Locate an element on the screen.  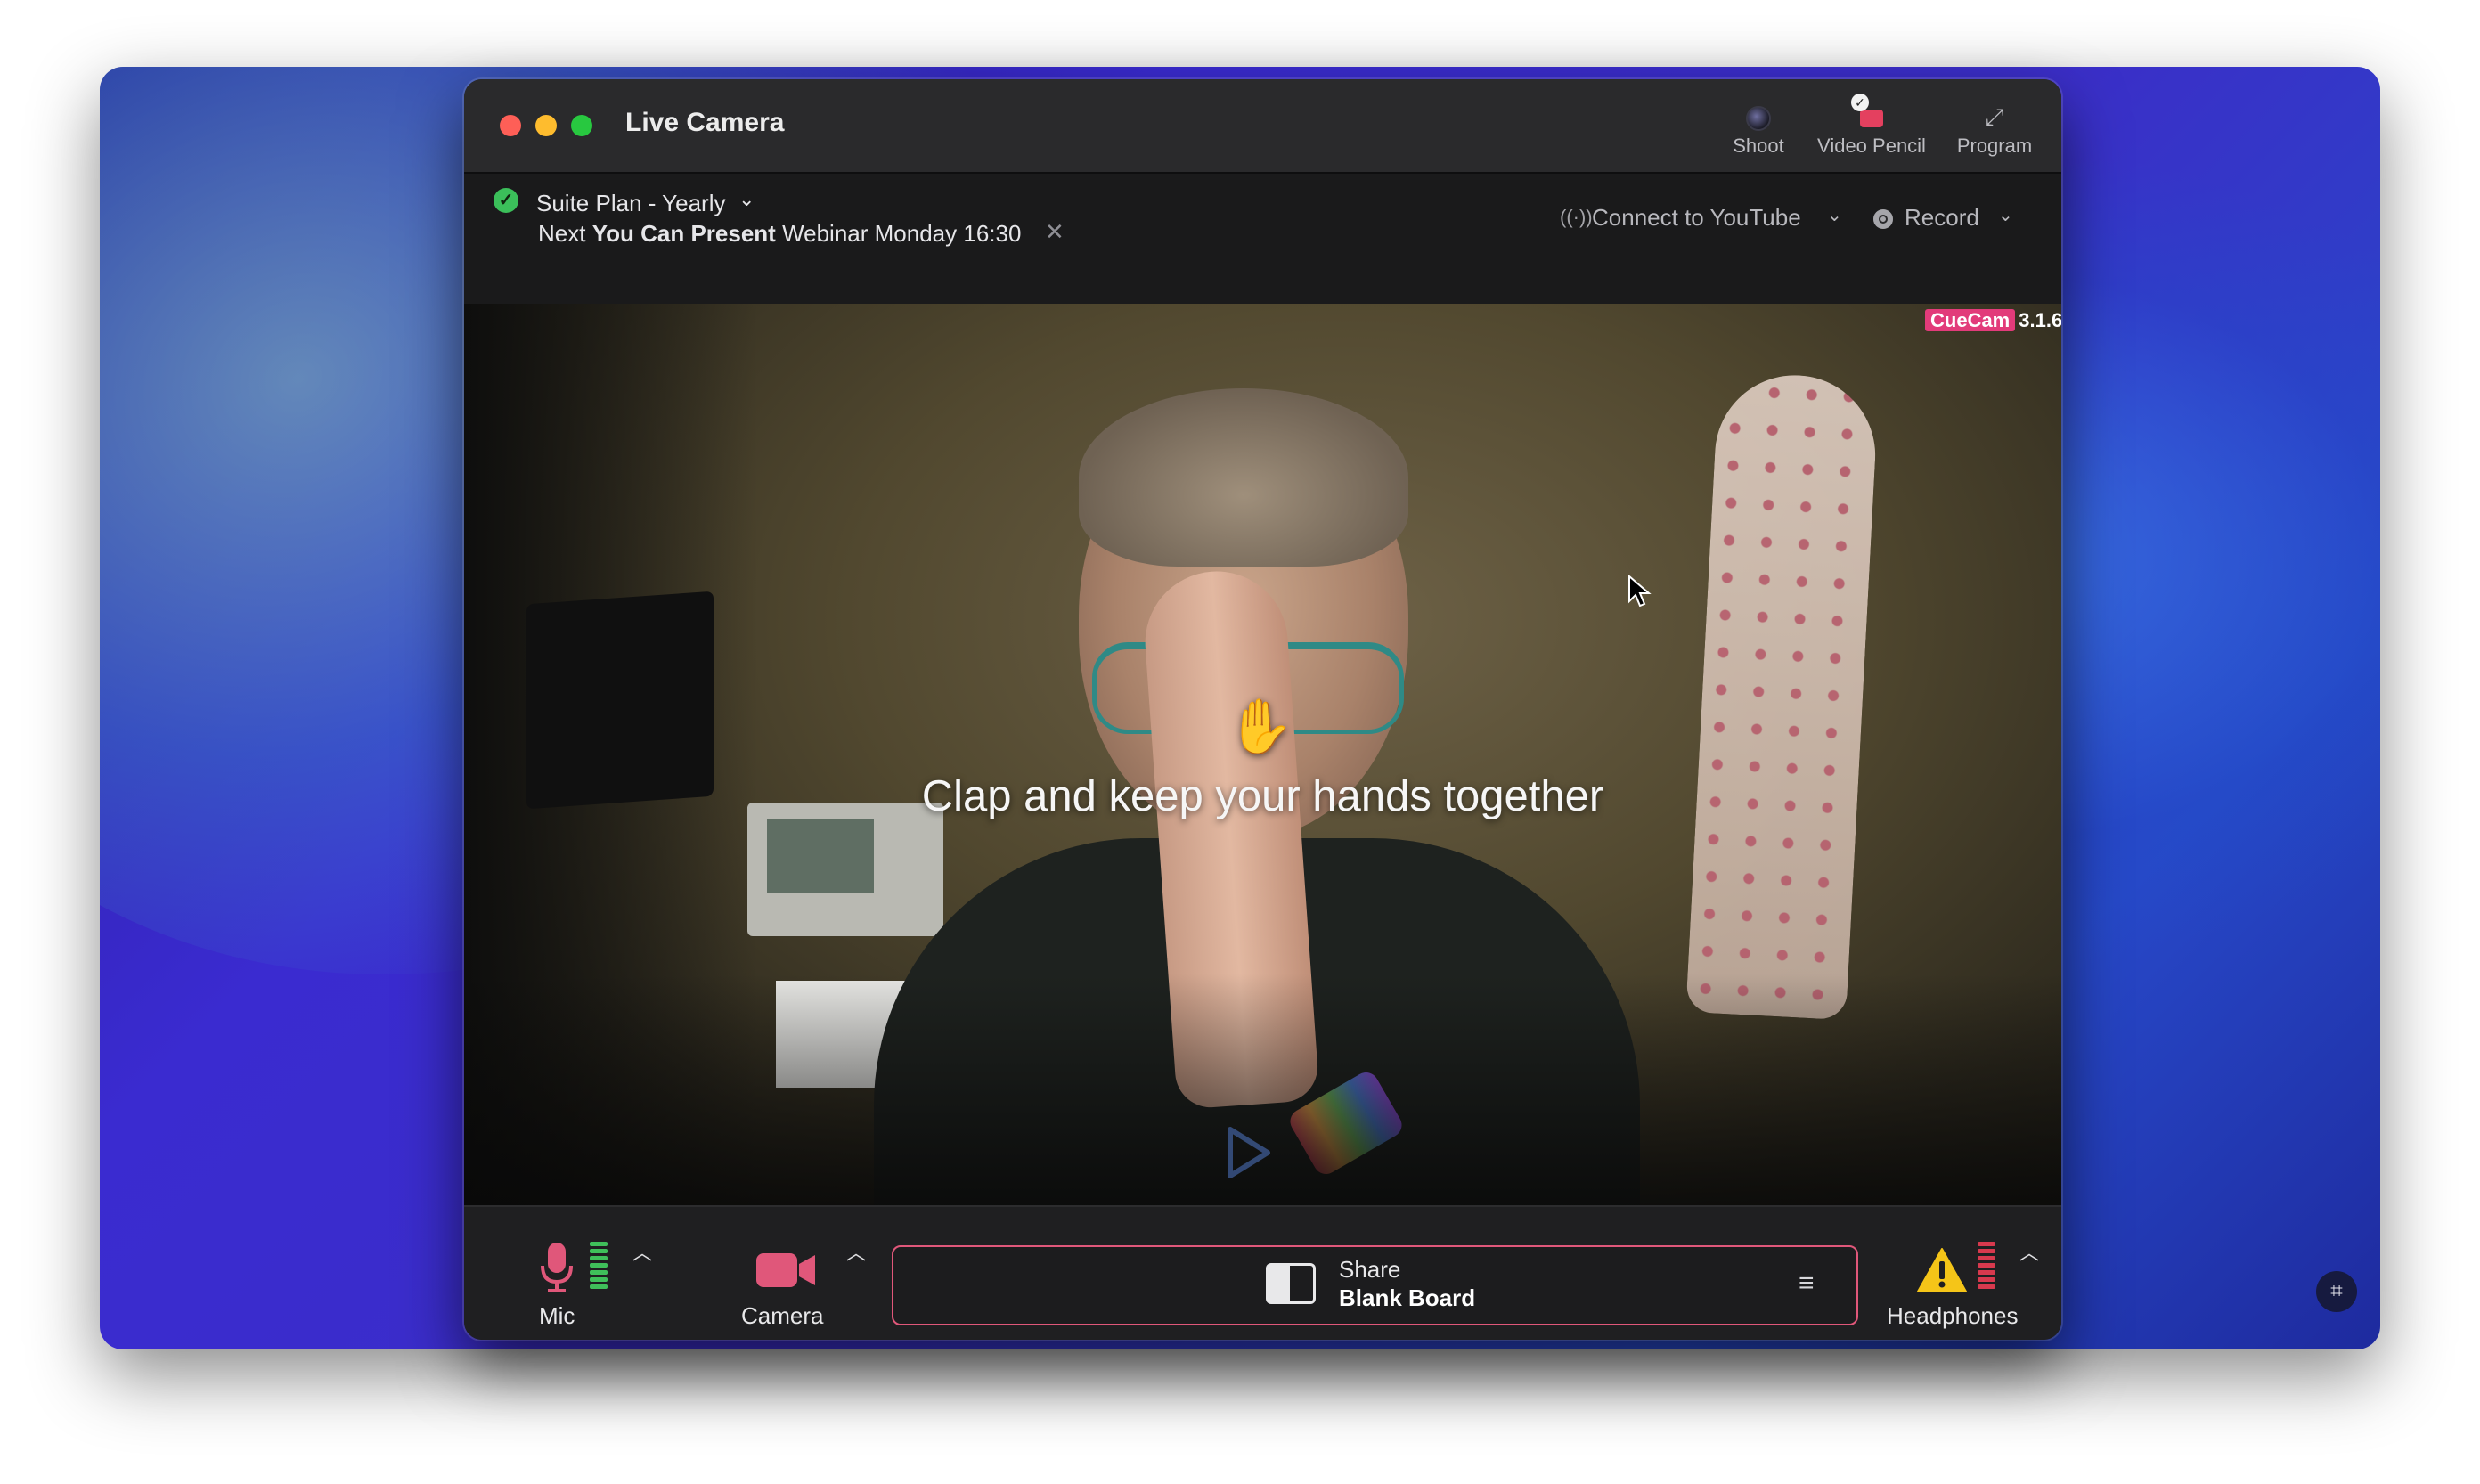
program-label: Program is located at coordinates (1994, 146).